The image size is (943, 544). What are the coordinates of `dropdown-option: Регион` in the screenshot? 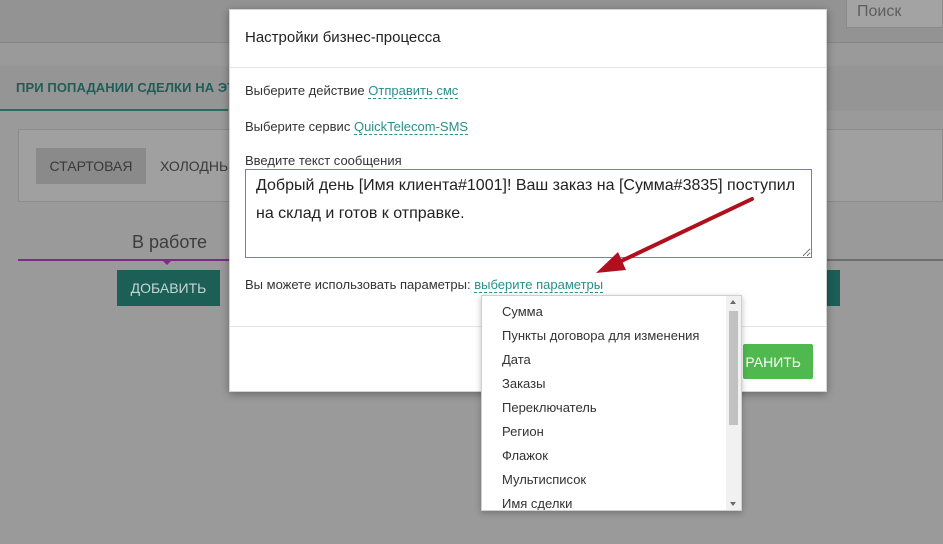 It's located at (523, 431).